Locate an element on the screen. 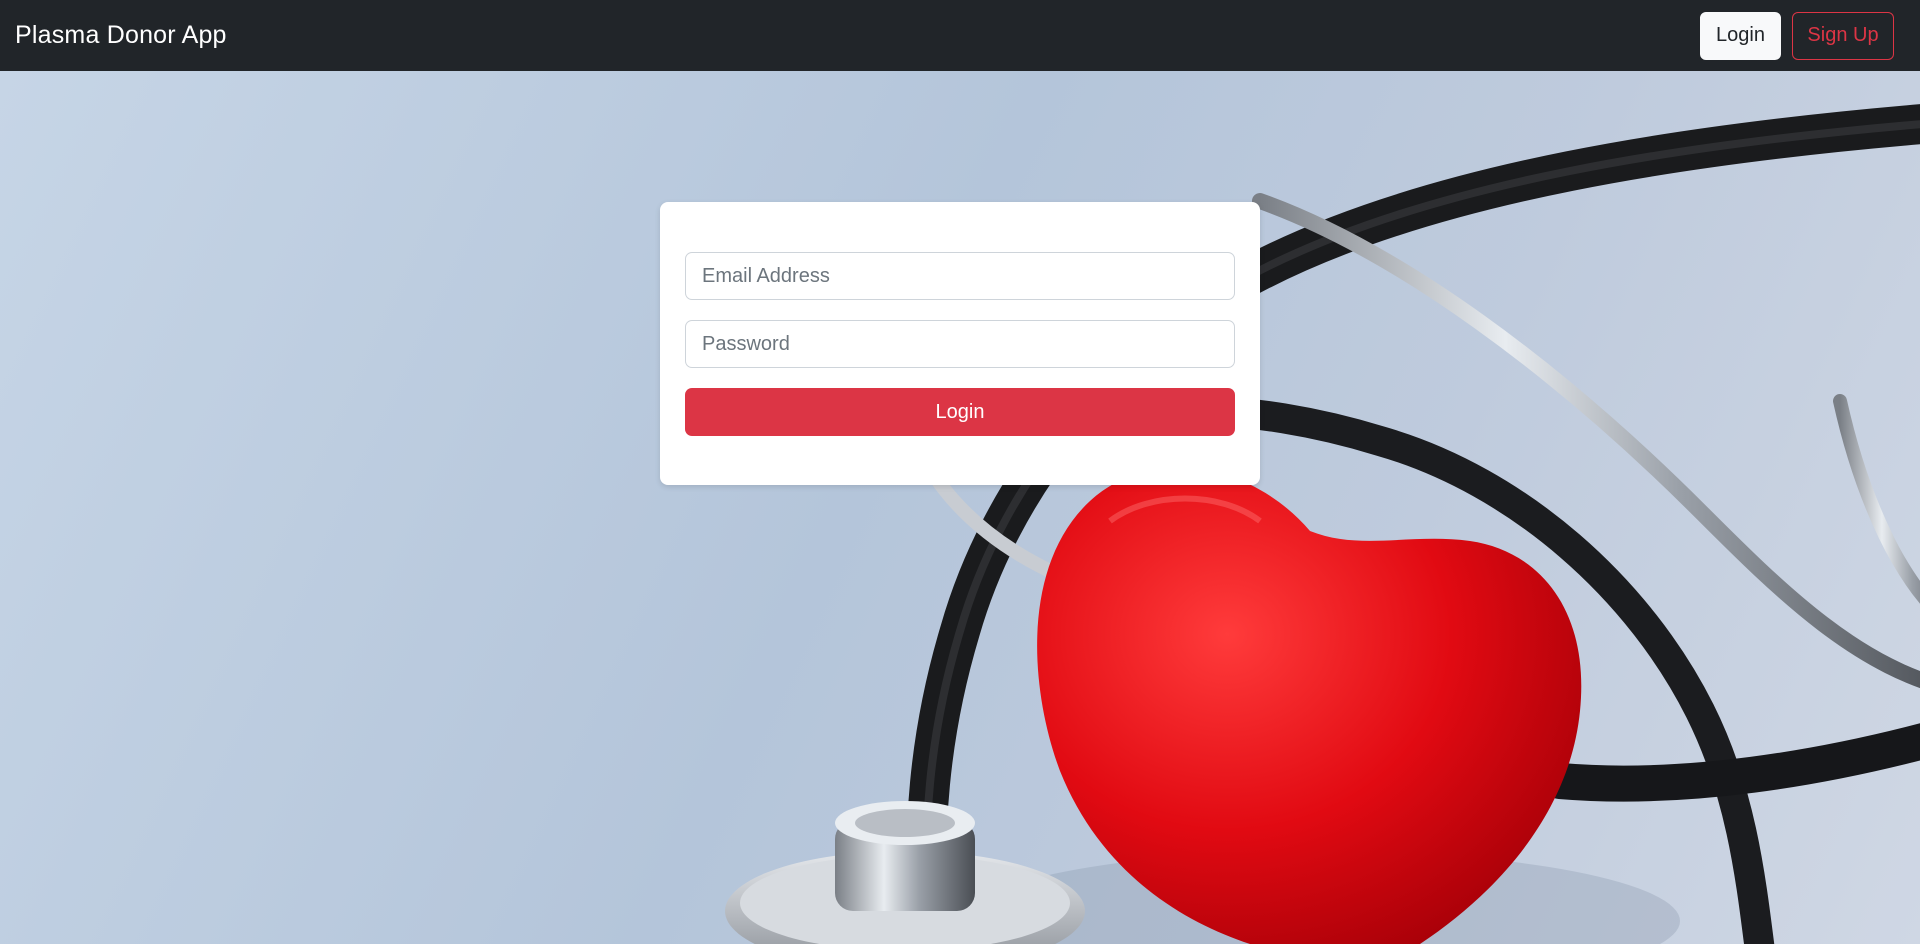 This screenshot has height=944, width=1920. login-card: Login is located at coordinates (960, 343).